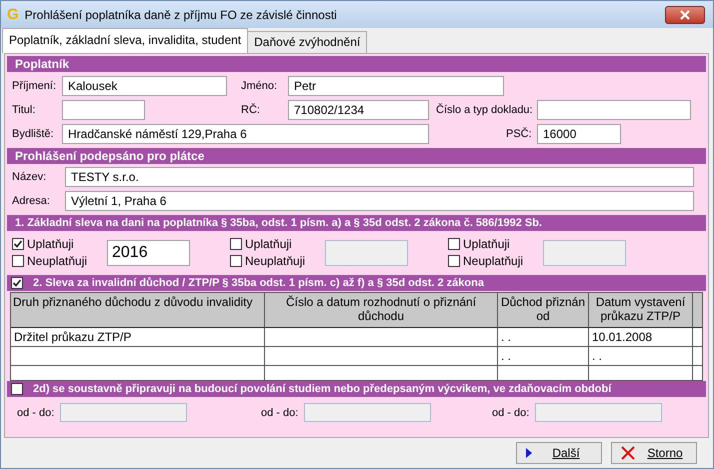 Image resolution: width=714 pixels, height=469 pixels. I want to click on column-header: Číslo a datum rozhodnutí o přiznání důchodu, so click(381, 310).